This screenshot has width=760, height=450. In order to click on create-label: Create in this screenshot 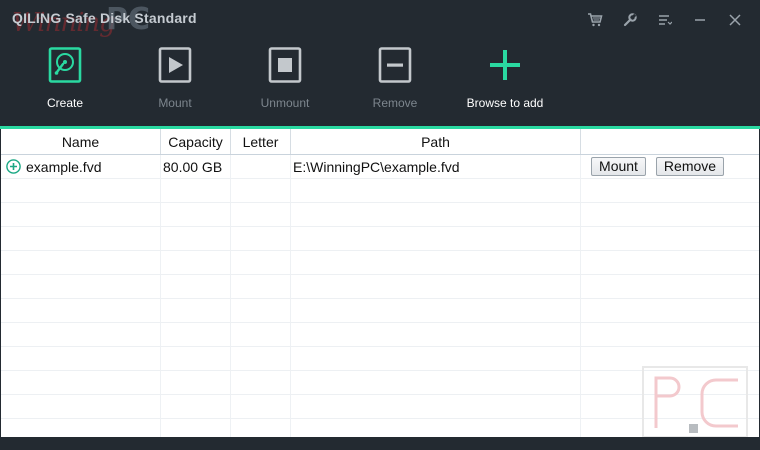, I will do `click(65, 103)`.